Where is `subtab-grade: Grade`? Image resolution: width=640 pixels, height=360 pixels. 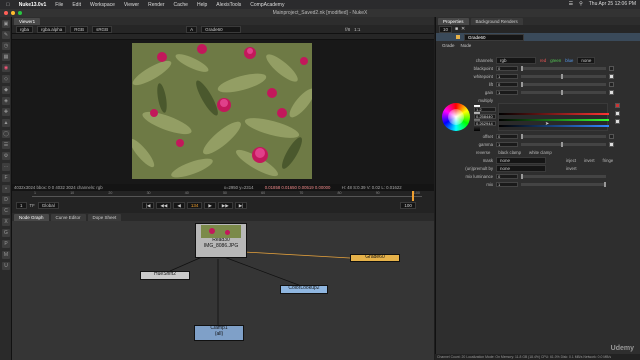
subtab-grade: Grade is located at coordinates (448, 45).